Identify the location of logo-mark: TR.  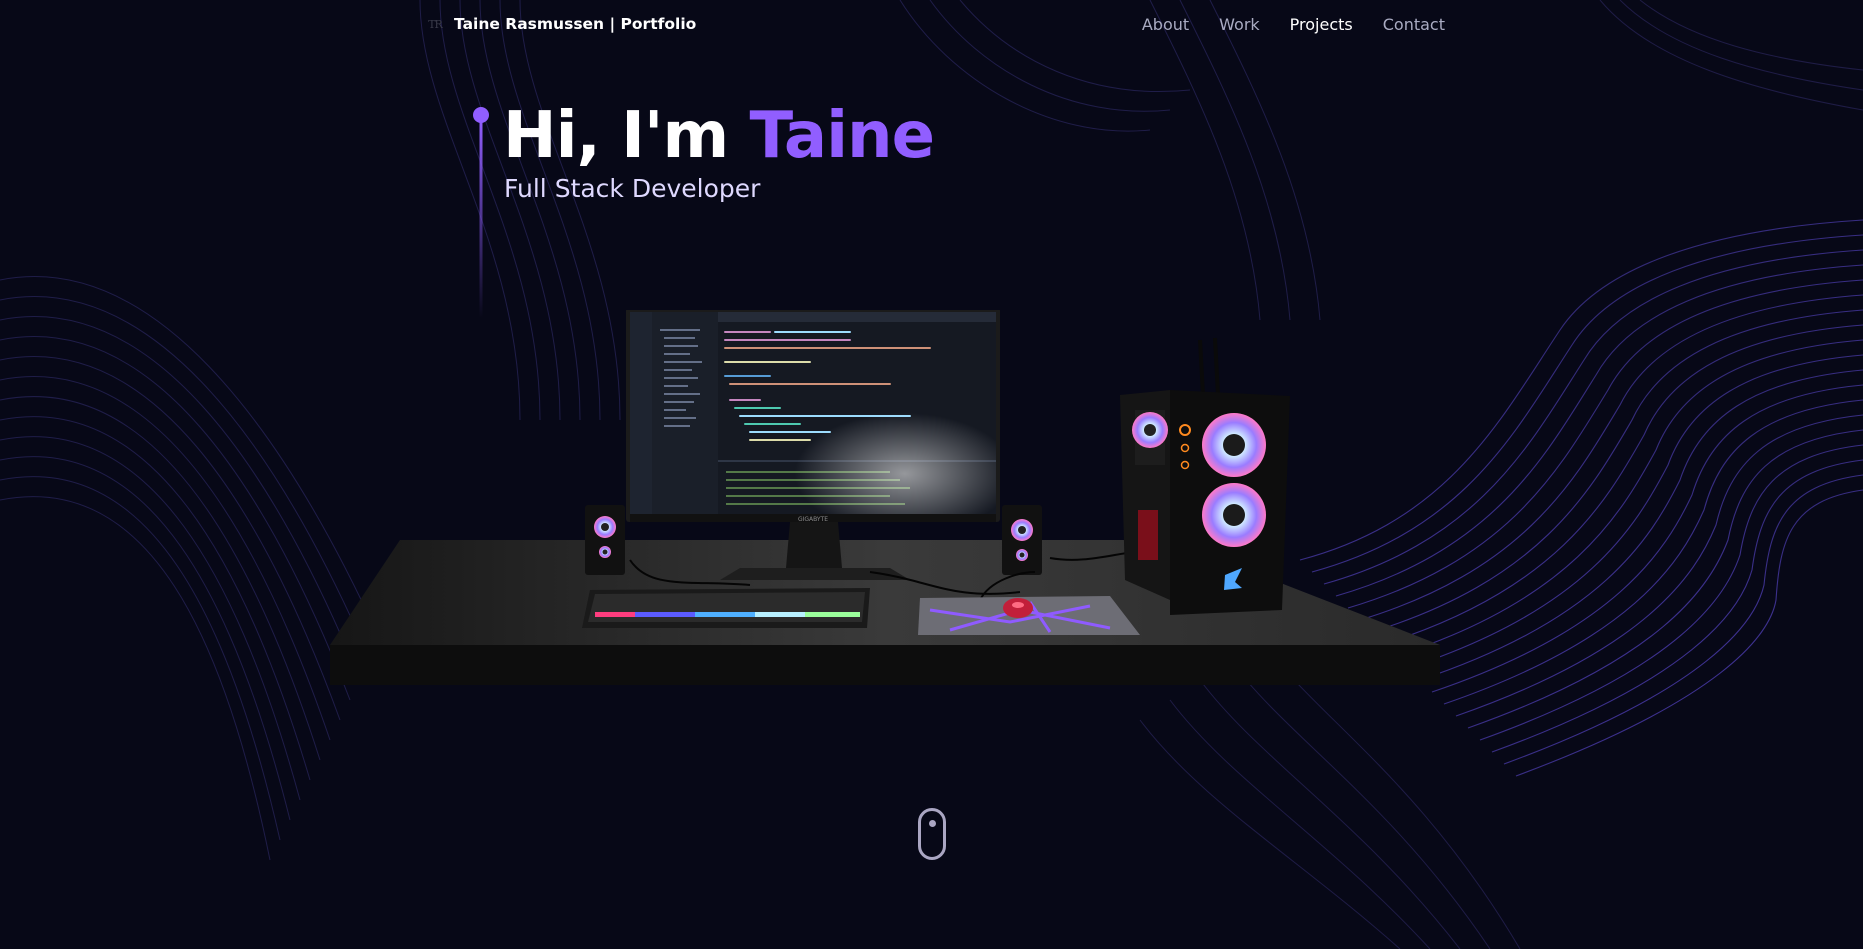
(435, 24).